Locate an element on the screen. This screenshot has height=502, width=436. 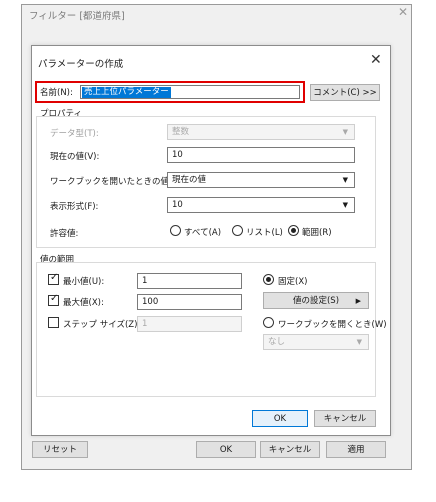
workbook-open-label: ワークブックを開いたときの値(O): is located at coordinates (118, 182).